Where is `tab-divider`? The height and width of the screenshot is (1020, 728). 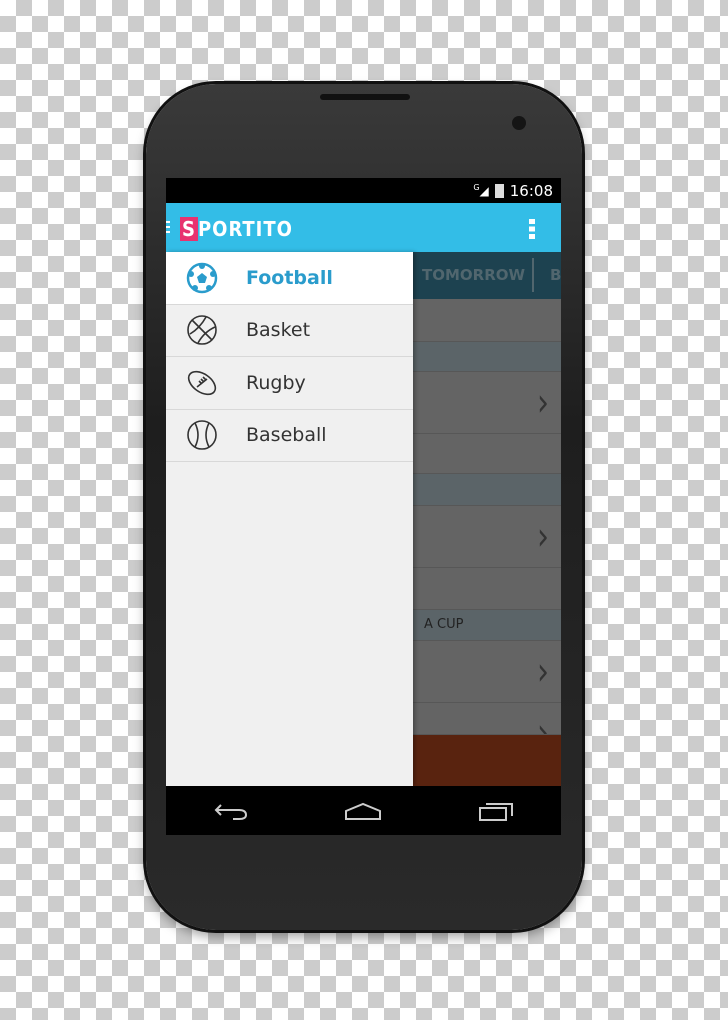 tab-divider is located at coordinates (533, 275).